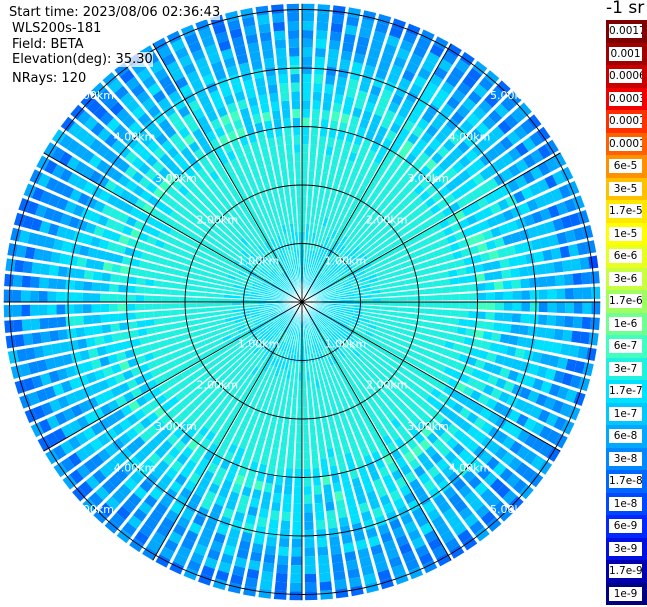 The image size is (647, 607). I want to click on colorbar-swatch: 1.7e-6, so click(626, 301).